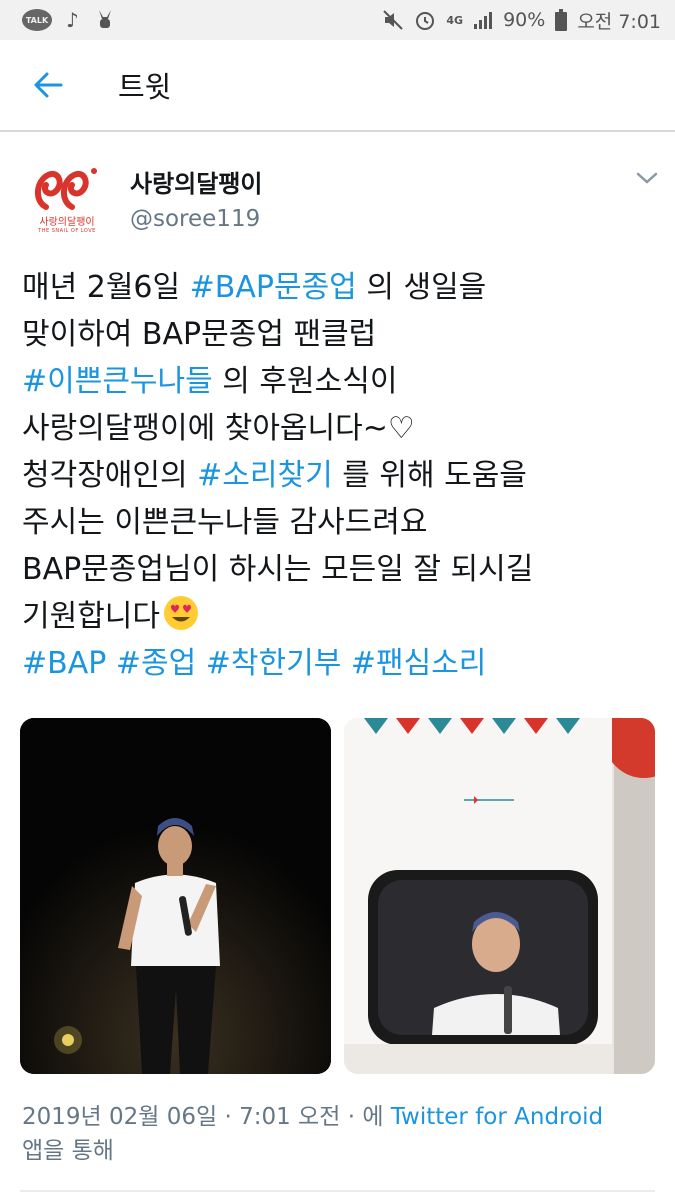 The image size is (675, 1200). I want to click on signal-icon, so click(483, 20).